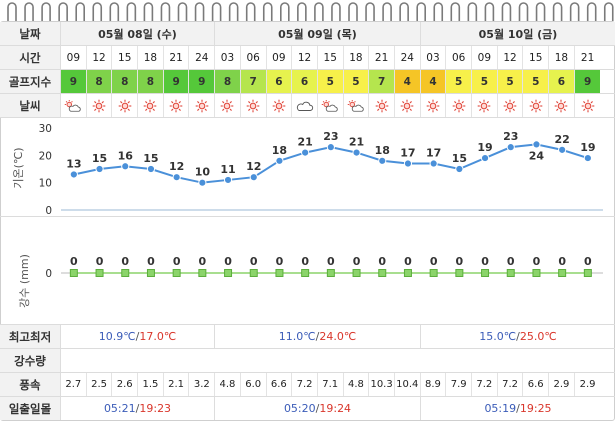  I want to click on day-3-sunrise: 05:19, so click(500, 408).